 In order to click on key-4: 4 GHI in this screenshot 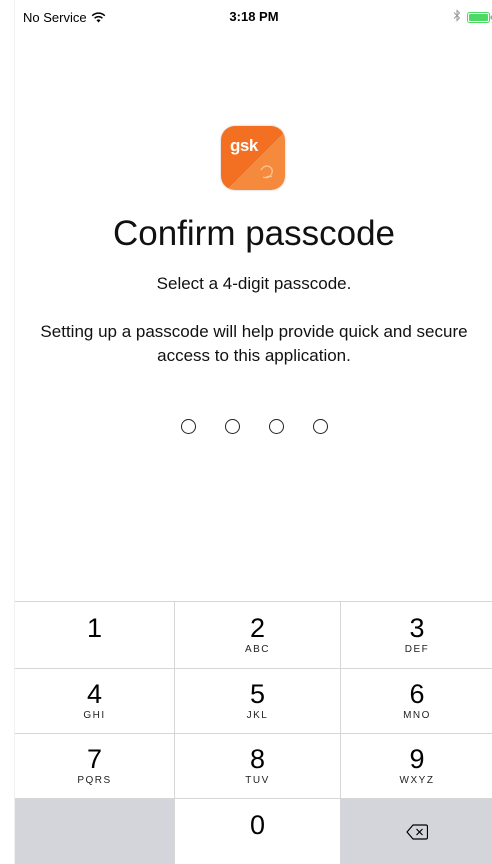, I will do `click(95, 700)`.